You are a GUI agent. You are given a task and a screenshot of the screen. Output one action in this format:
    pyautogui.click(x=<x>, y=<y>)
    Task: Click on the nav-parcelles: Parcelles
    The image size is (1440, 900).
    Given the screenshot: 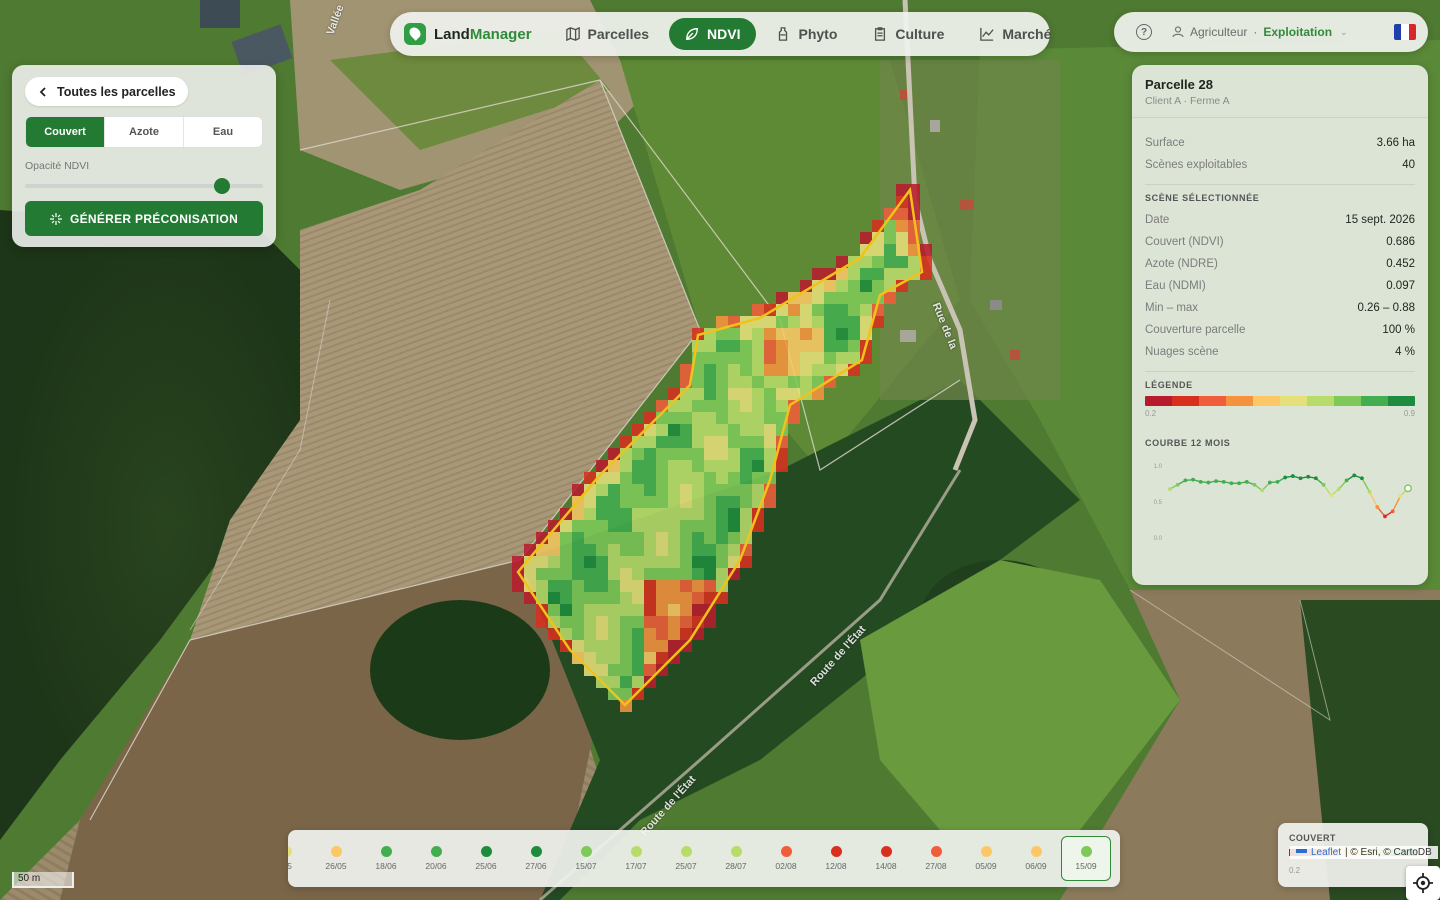 What is the action you would take?
    pyautogui.click(x=608, y=34)
    